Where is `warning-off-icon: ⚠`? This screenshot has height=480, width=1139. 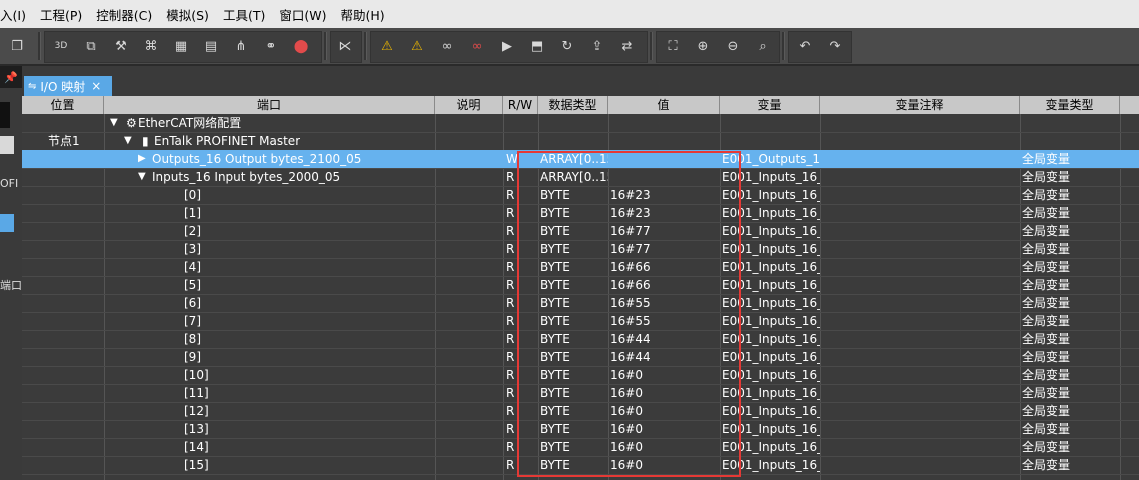
warning-off-icon: ⚠ is located at coordinates (417, 46).